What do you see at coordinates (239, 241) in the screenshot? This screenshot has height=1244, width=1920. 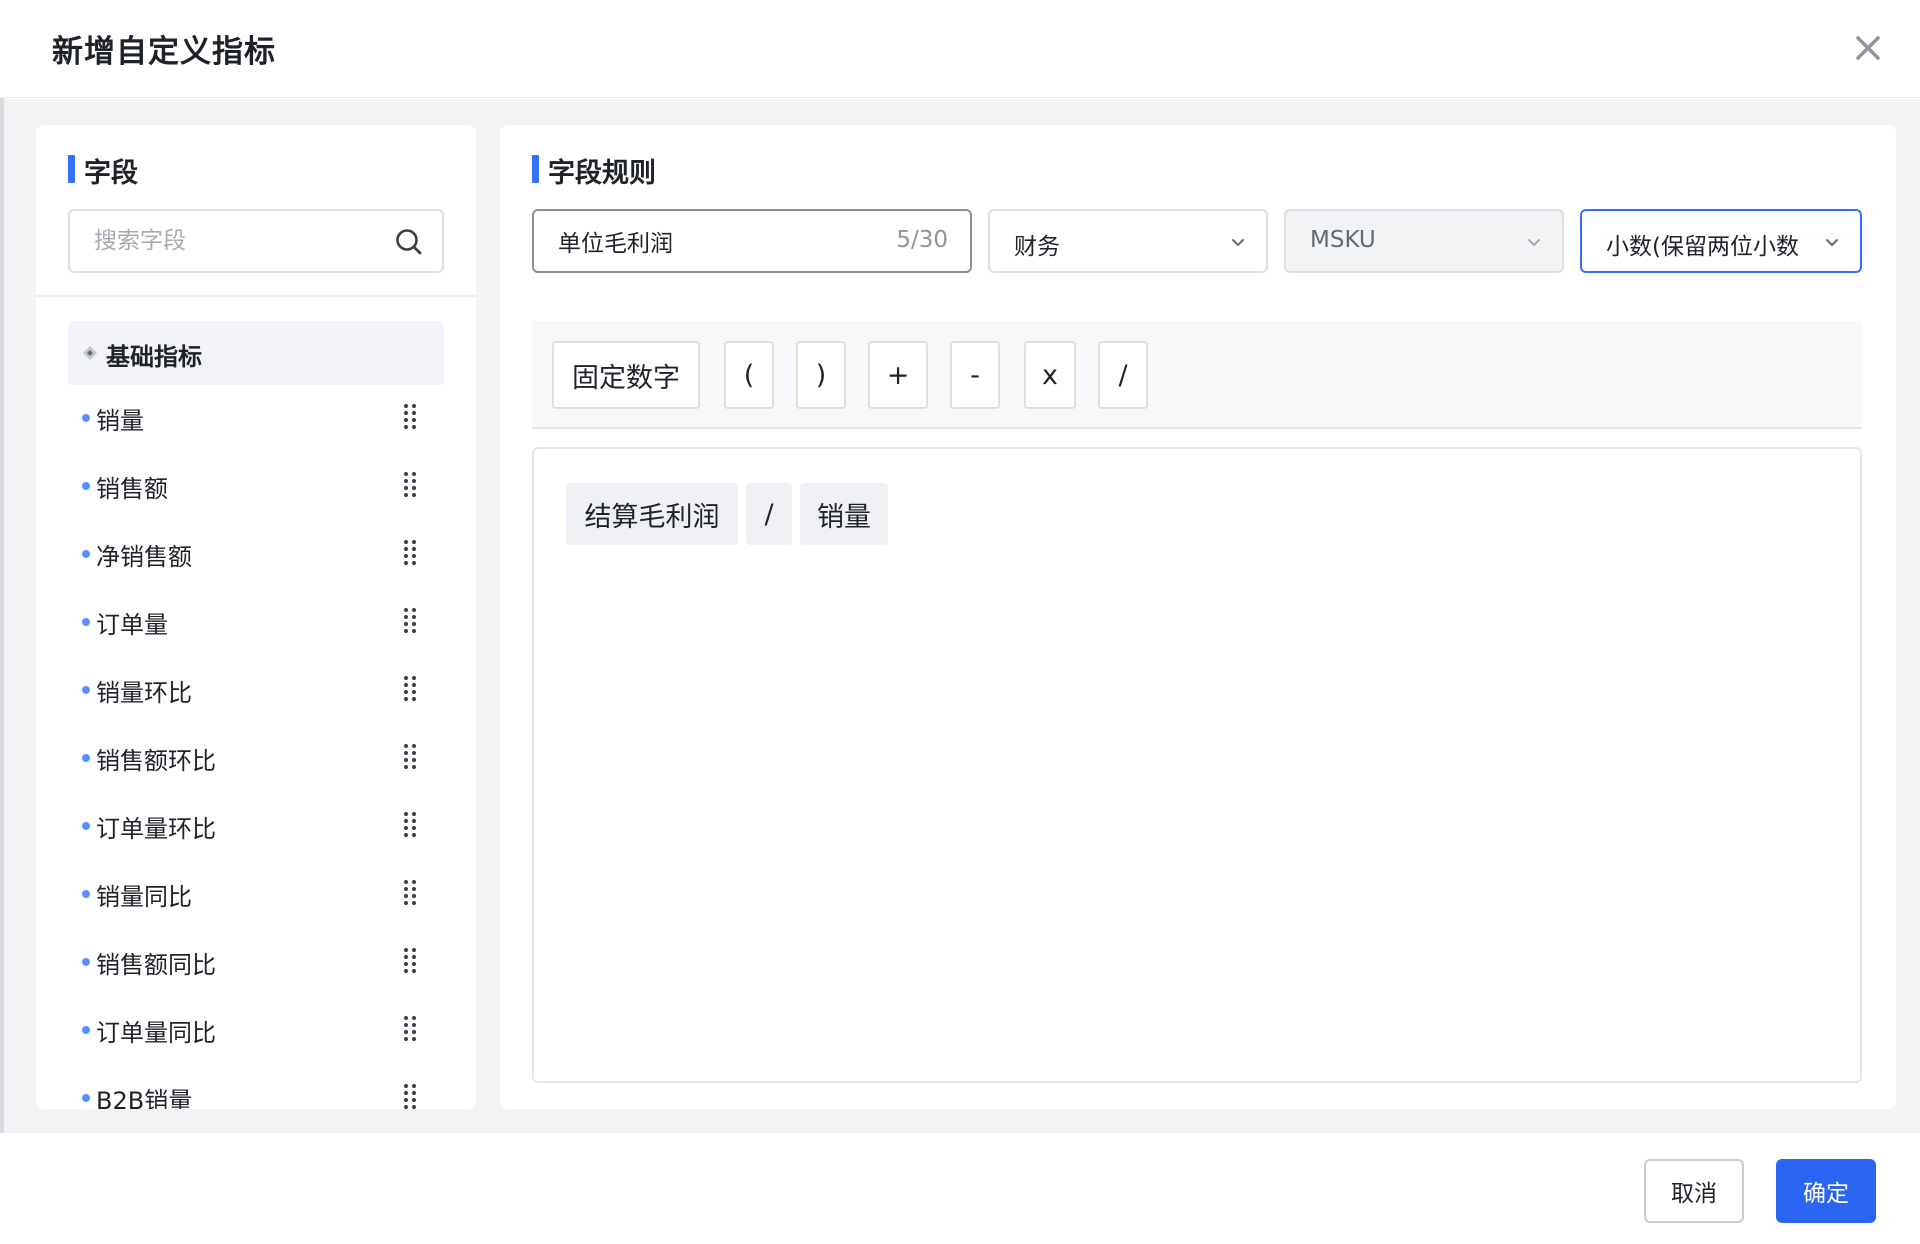 I see `field-search-input` at bounding box center [239, 241].